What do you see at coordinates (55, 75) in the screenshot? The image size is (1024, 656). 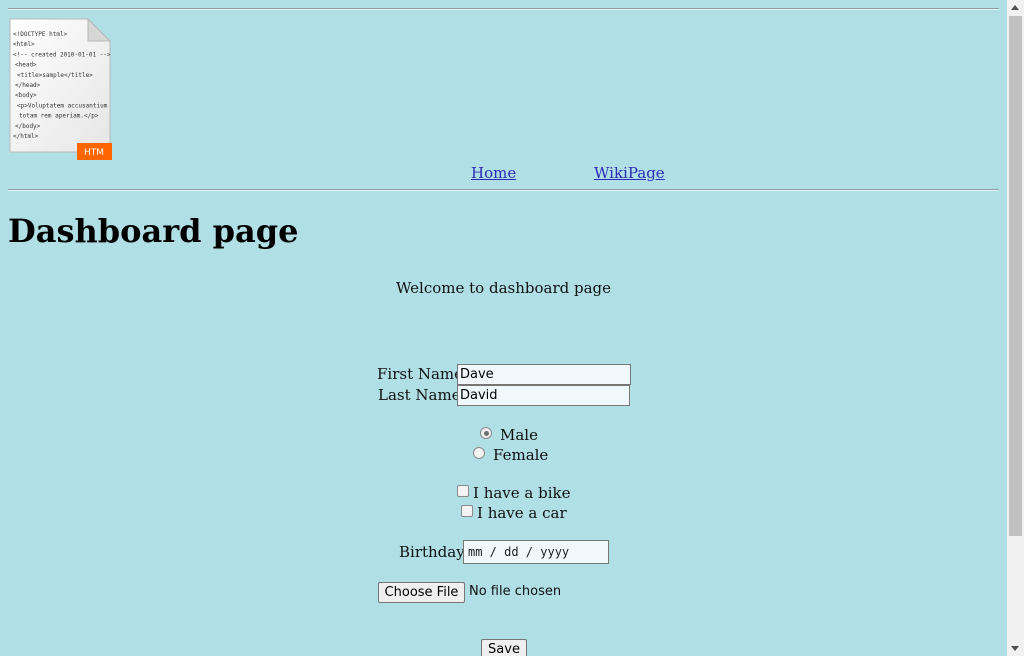 I see `logo-code-line: <title>sample</title>` at bounding box center [55, 75].